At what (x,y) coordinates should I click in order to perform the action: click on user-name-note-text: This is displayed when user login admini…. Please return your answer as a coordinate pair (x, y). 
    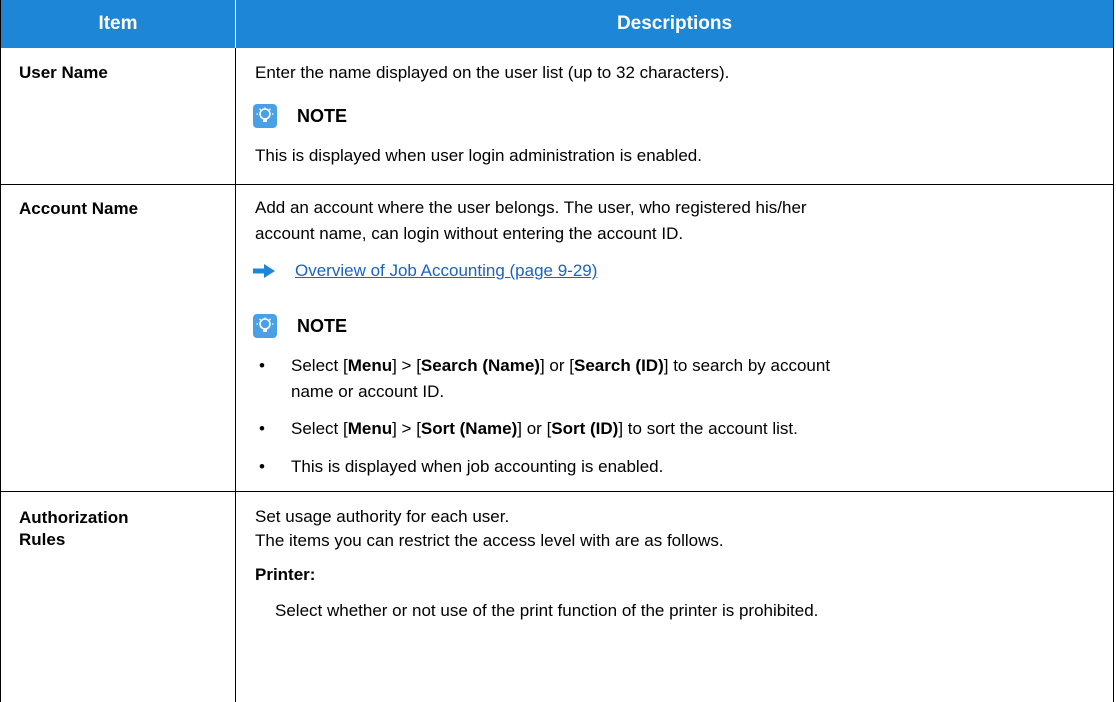
    Looking at the image, I should click on (478, 155).